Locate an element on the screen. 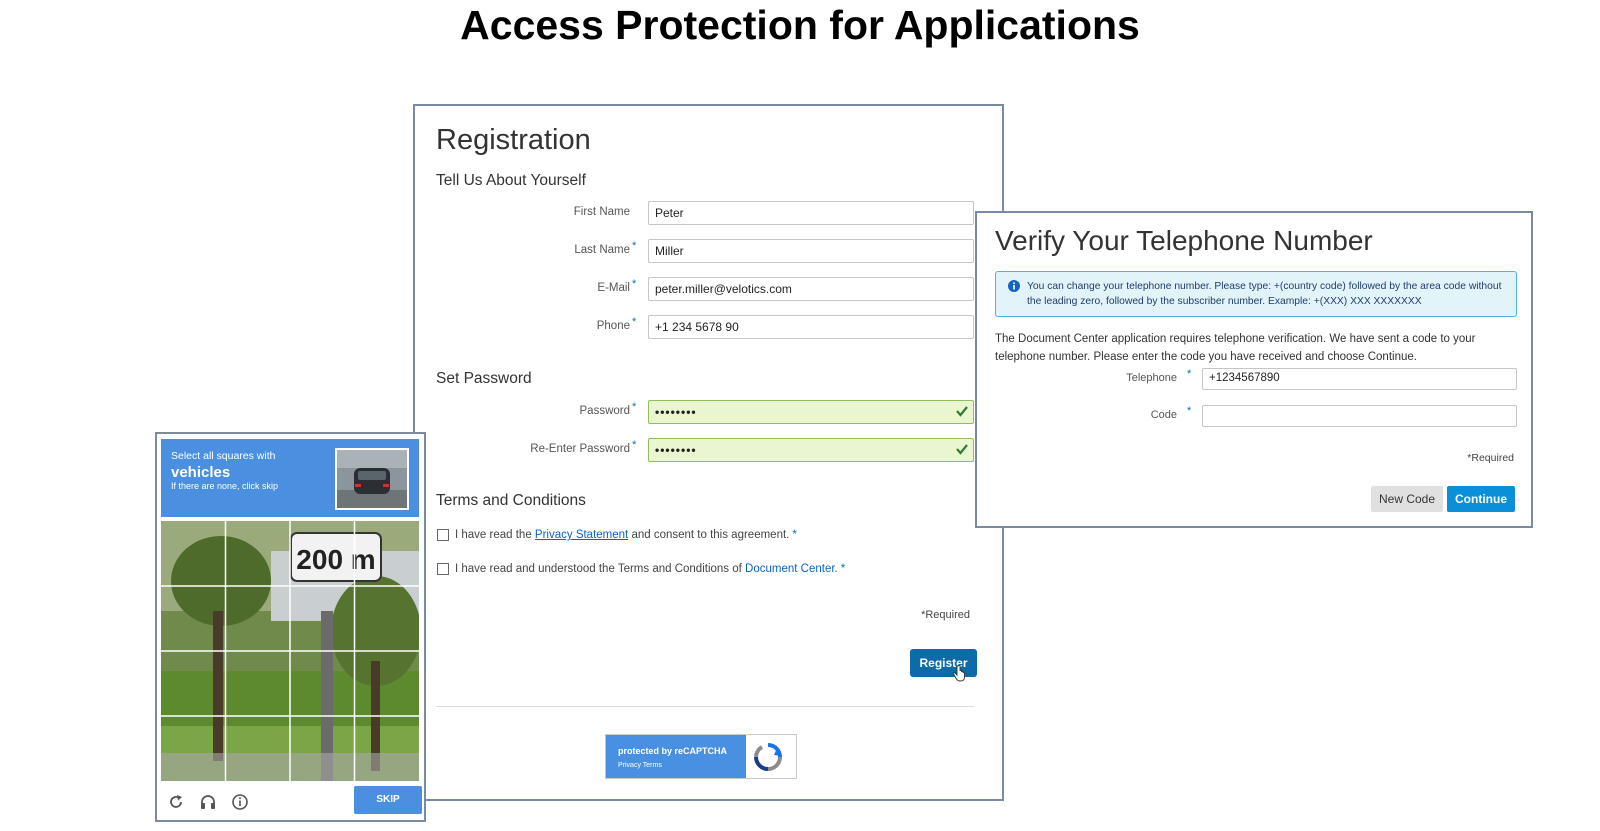 This screenshot has width=1600, height=831. terms-checkbox is located at coordinates (443, 569).